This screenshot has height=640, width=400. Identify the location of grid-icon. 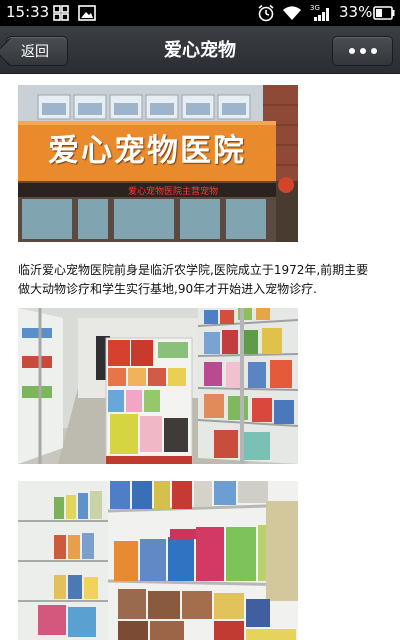
(61, 13).